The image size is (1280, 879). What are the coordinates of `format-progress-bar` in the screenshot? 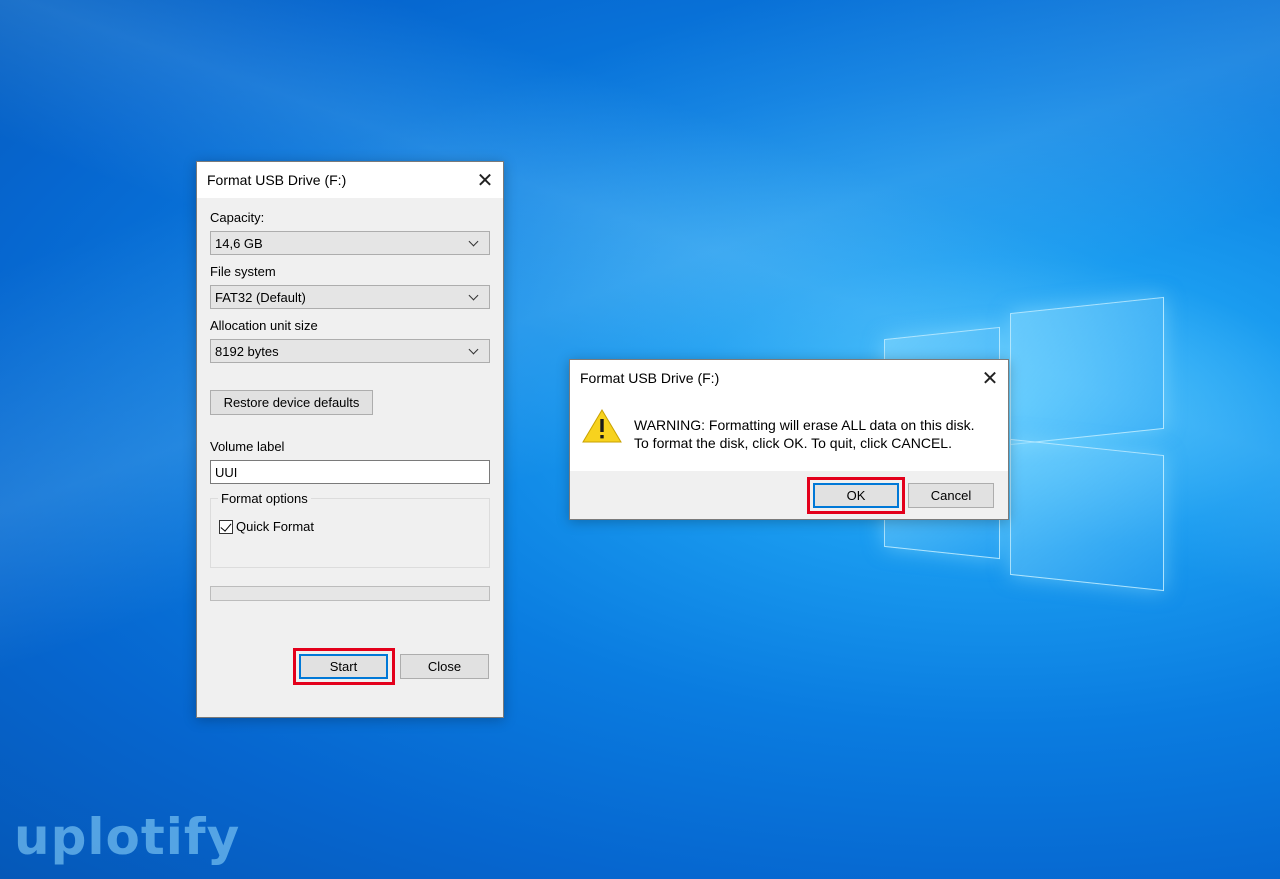 It's located at (350, 593).